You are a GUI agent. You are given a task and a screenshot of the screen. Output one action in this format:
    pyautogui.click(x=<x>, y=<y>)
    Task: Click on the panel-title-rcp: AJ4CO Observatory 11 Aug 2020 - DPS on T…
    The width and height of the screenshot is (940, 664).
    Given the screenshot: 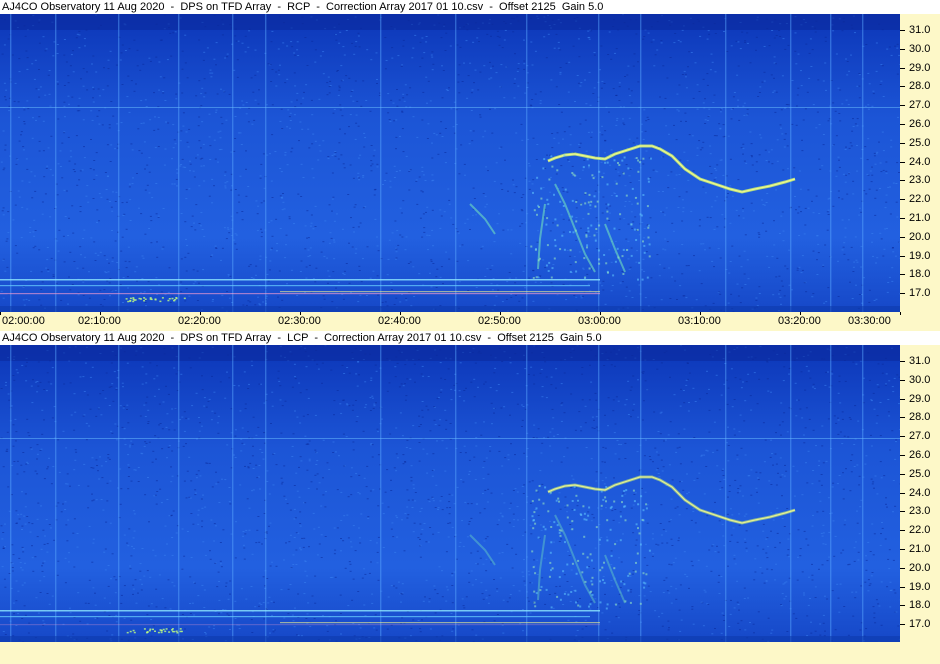 What is the action you would take?
    pyautogui.click(x=470, y=7)
    